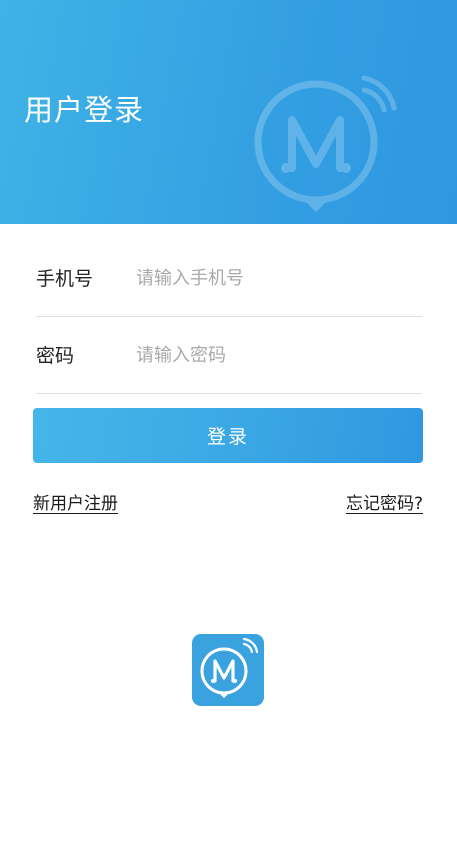 The width and height of the screenshot is (457, 865). Describe the element at coordinates (279, 355) in the screenshot. I see `password-input` at that location.